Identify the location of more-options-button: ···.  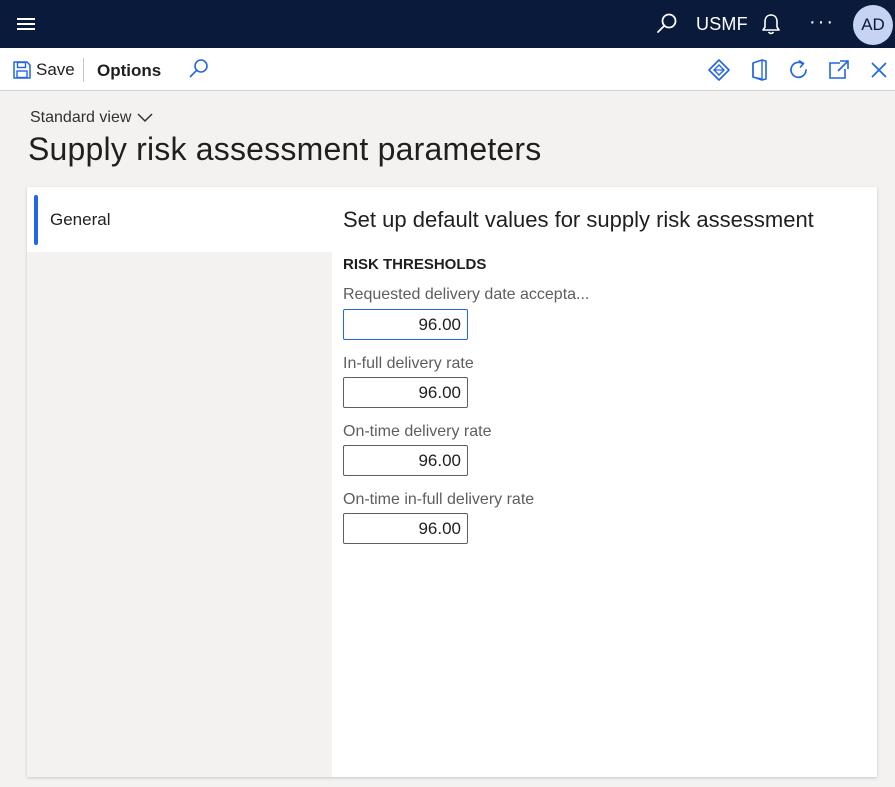
(822, 22).